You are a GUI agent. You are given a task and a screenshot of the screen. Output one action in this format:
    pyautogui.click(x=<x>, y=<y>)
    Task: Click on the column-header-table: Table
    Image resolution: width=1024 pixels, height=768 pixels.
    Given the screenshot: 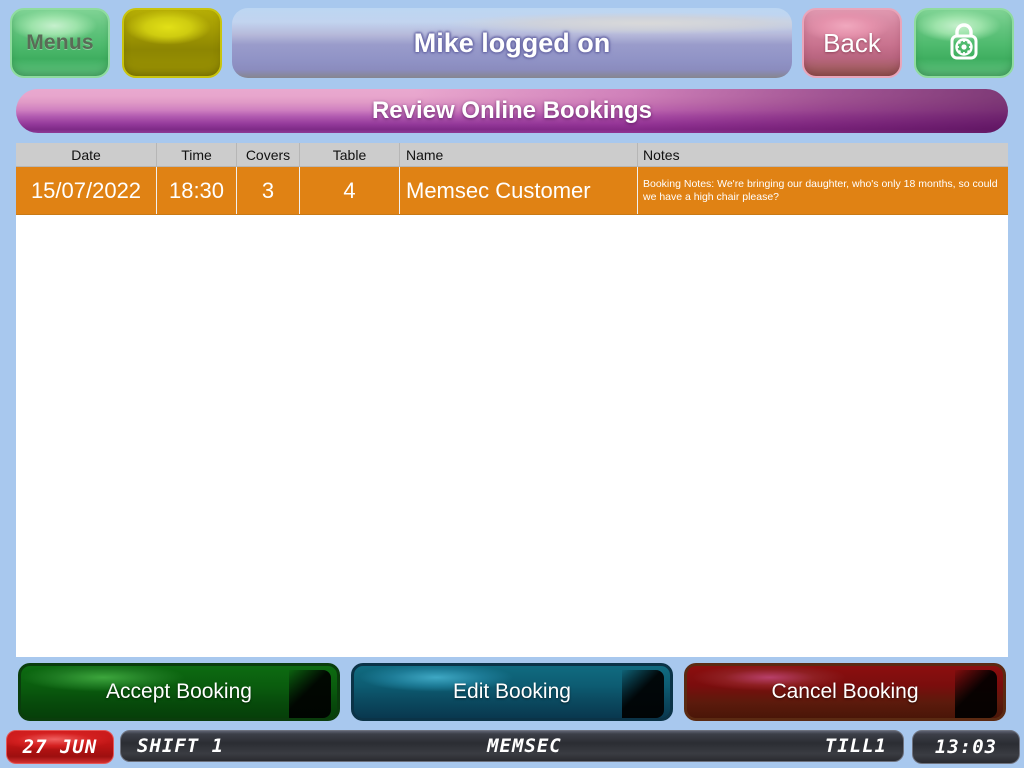 What is the action you would take?
    pyautogui.click(x=350, y=154)
    